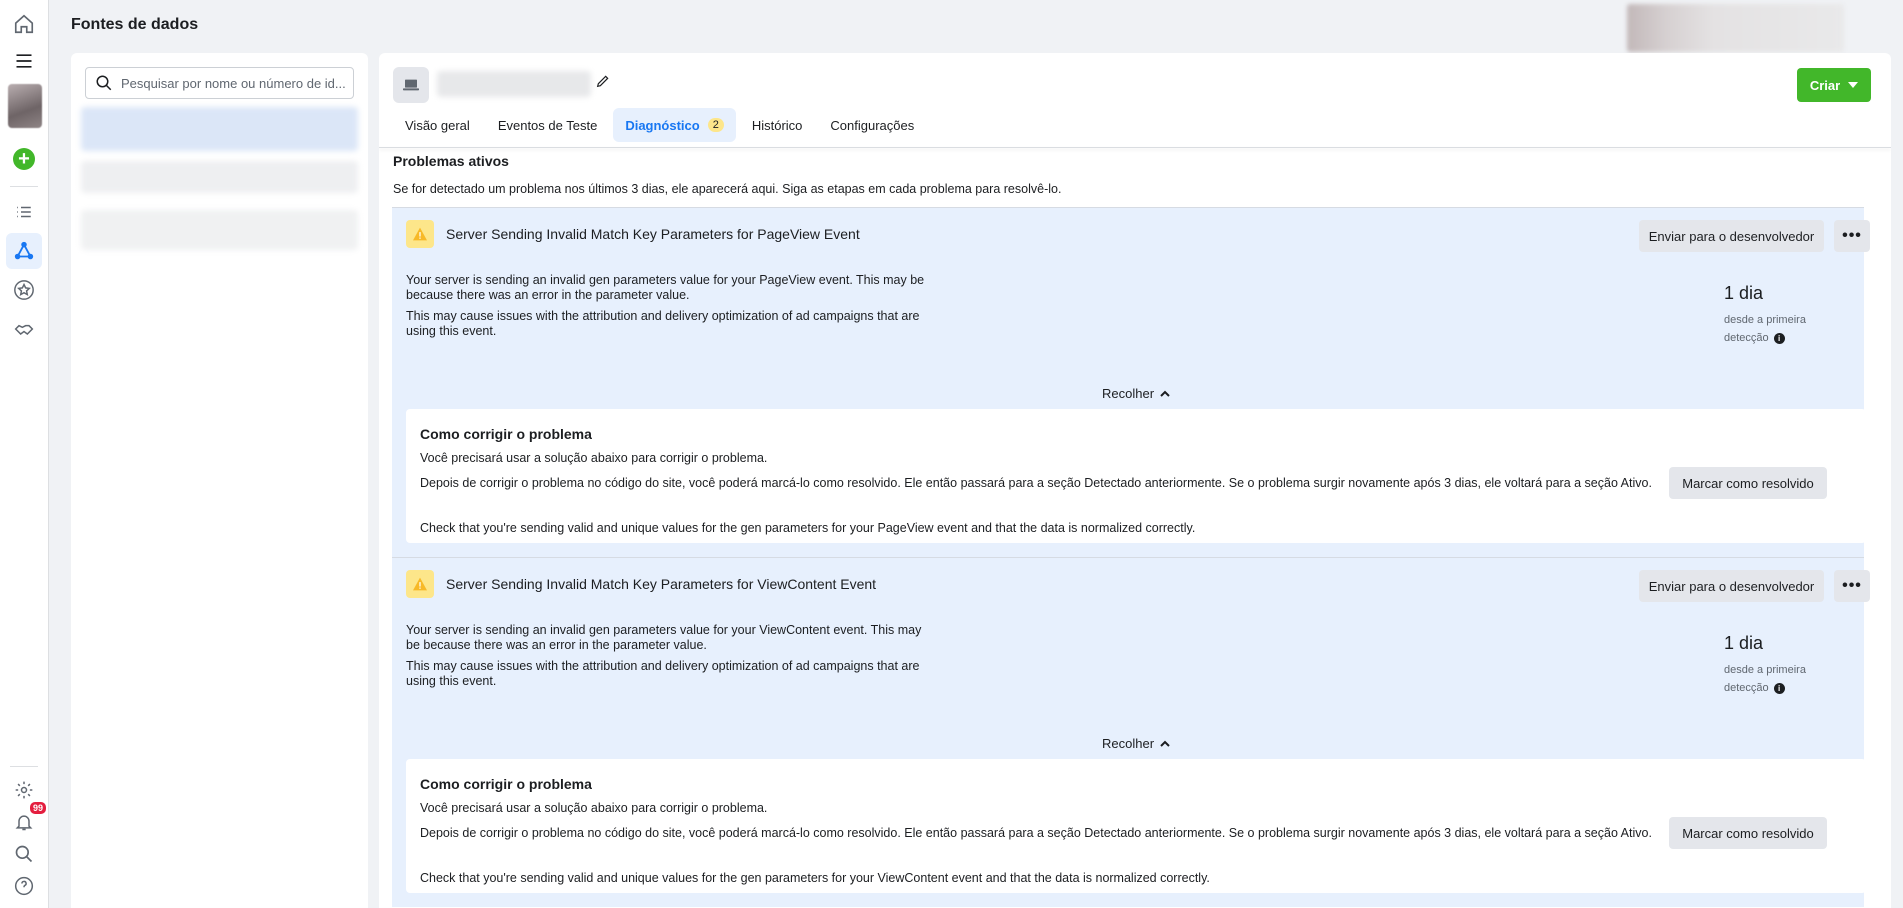 The width and height of the screenshot is (1903, 908). I want to click on create-button: Criar, so click(1834, 85).